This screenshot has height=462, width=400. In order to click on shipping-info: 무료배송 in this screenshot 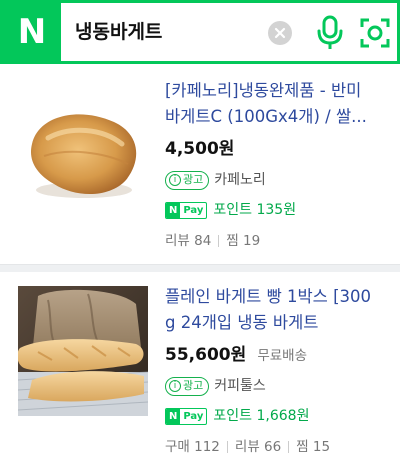, I will do `click(282, 356)`.